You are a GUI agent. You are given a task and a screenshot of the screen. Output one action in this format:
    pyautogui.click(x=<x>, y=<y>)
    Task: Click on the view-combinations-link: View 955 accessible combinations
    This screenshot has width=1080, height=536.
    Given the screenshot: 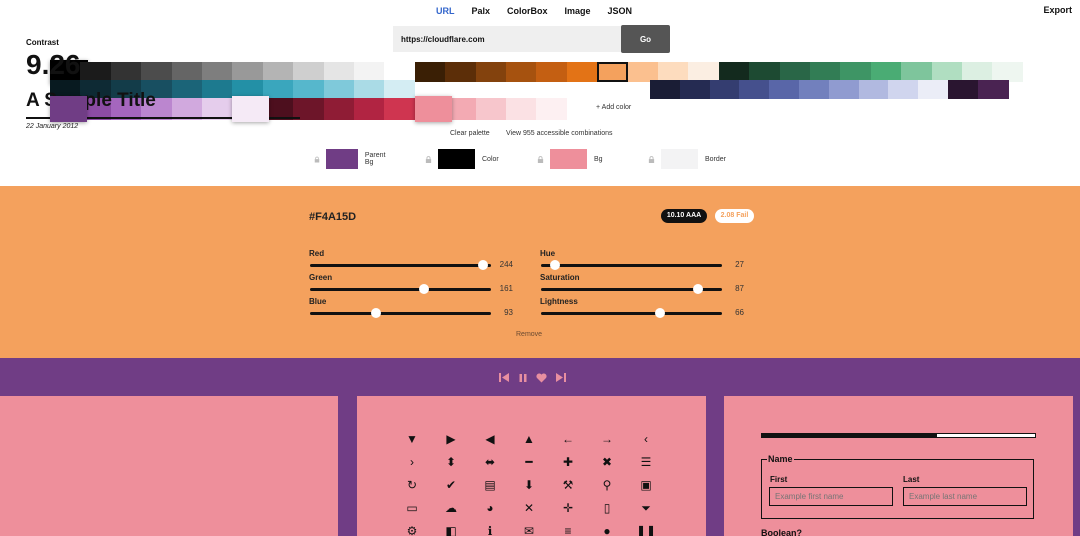 What is the action you would take?
    pyautogui.click(x=559, y=133)
    